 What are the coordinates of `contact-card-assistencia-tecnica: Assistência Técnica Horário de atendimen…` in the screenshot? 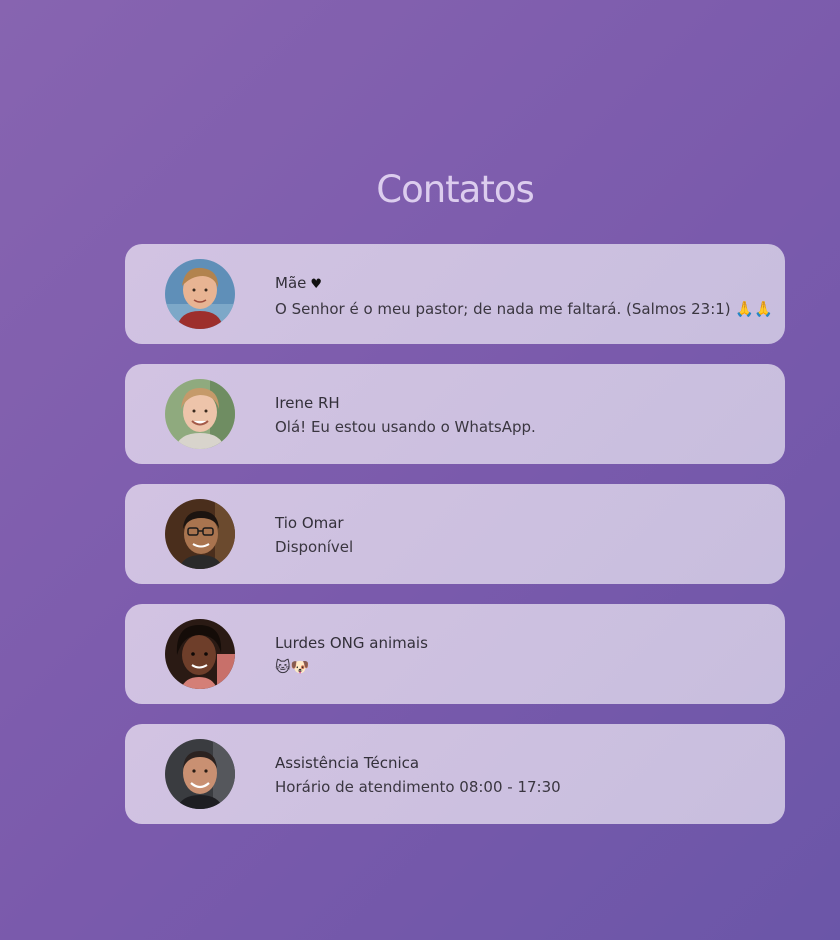 It's located at (455, 774).